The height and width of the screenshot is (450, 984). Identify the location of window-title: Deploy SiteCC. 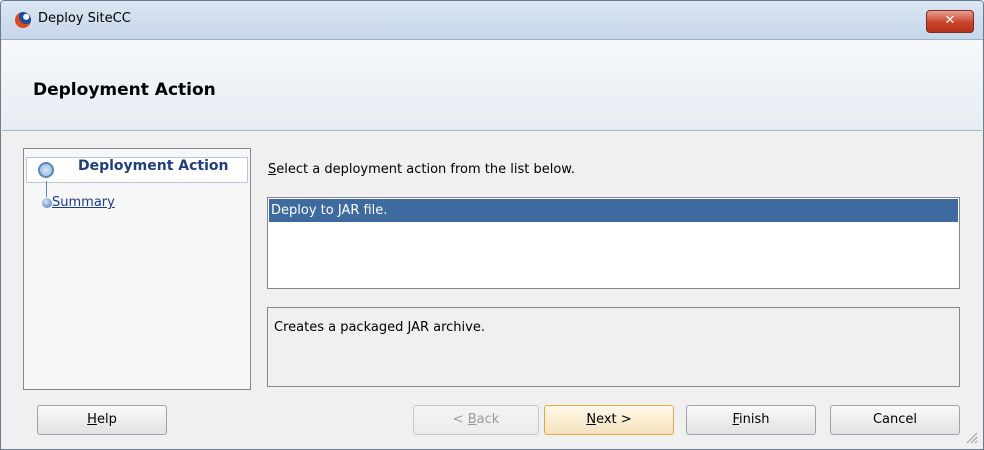
(84, 18).